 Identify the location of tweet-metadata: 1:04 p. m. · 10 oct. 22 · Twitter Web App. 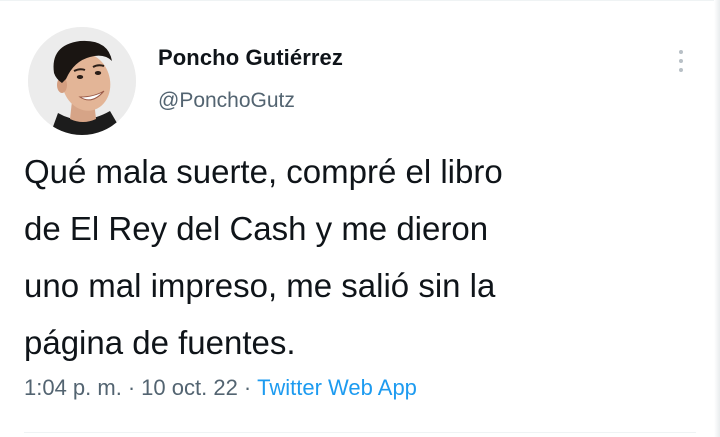
(220, 388).